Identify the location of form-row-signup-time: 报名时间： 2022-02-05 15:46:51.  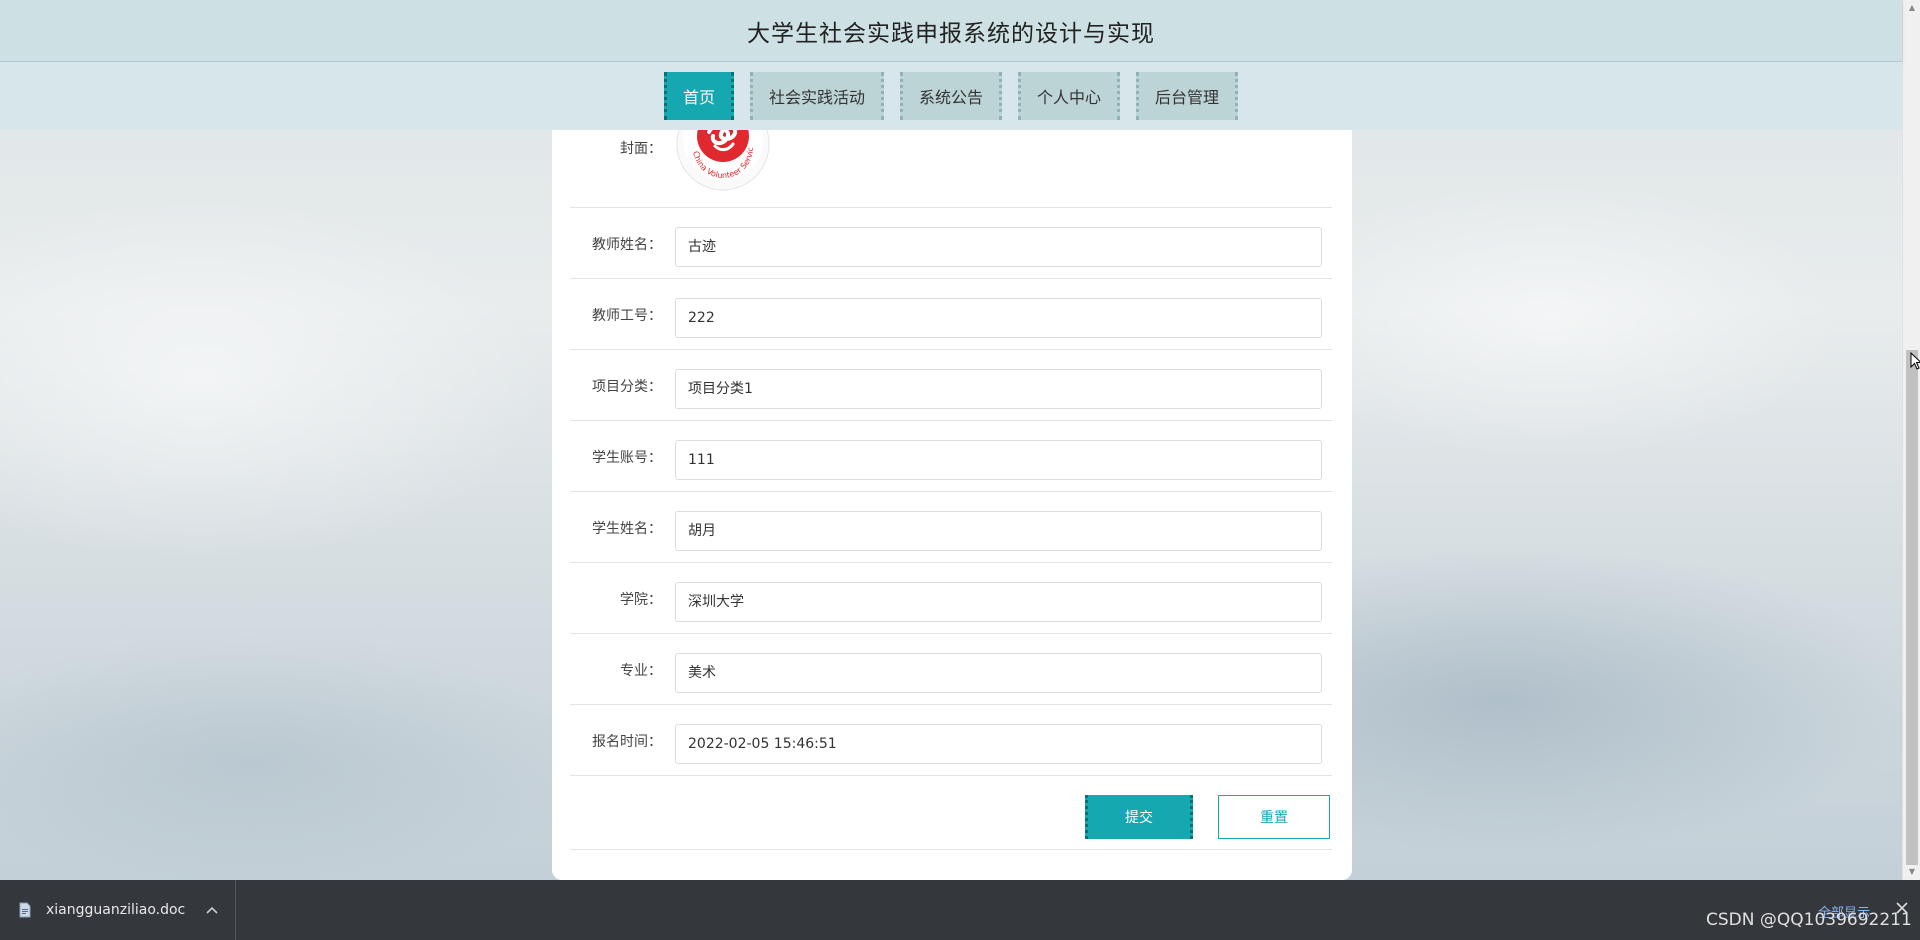
(951, 740).